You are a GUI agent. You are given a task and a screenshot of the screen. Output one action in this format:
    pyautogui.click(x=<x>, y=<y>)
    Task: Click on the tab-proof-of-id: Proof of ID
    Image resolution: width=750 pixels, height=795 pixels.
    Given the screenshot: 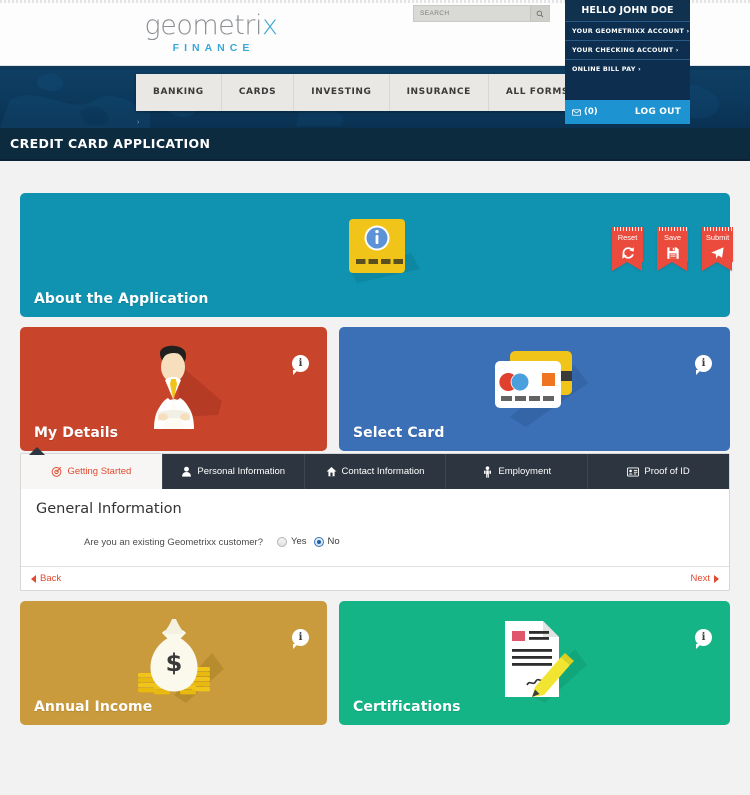 What is the action you would take?
    pyautogui.click(x=658, y=471)
    